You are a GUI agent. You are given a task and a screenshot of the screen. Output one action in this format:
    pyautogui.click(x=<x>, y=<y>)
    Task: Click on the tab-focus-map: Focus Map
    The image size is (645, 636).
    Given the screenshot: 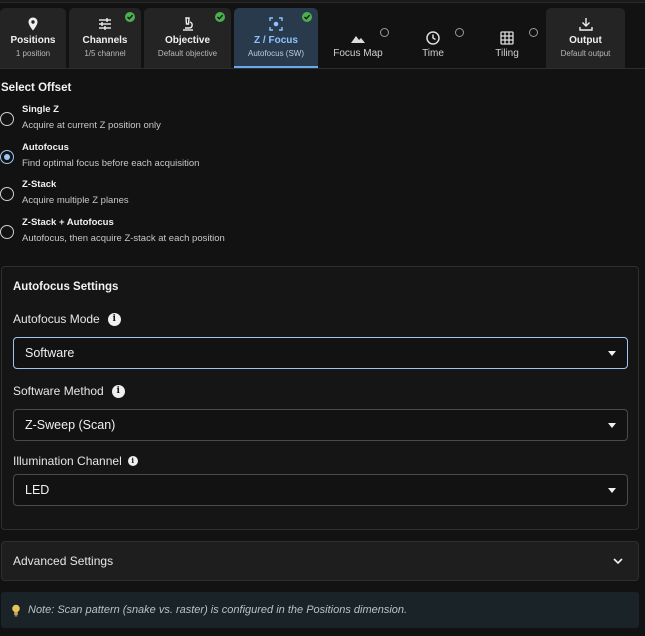 What is the action you would take?
    pyautogui.click(x=358, y=38)
    